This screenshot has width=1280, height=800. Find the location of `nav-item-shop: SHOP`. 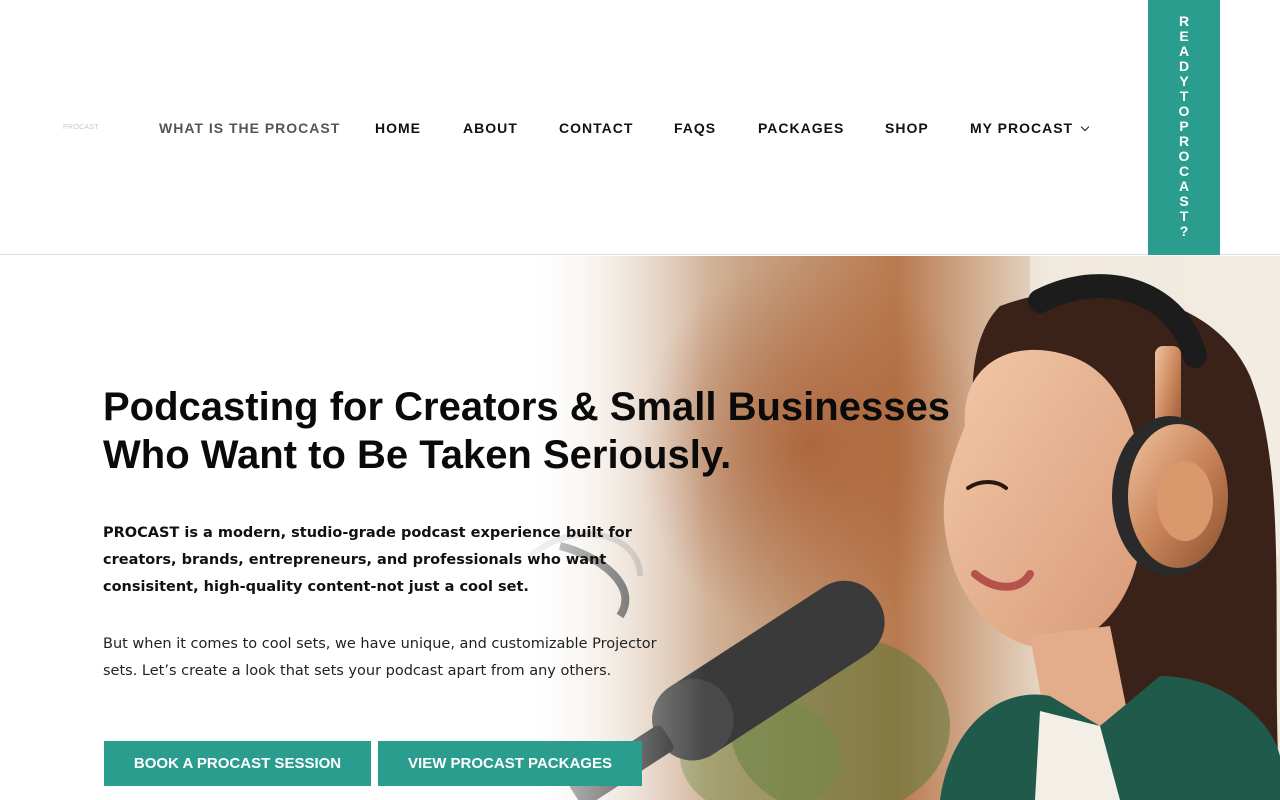

nav-item-shop: SHOP is located at coordinates (907, 128).